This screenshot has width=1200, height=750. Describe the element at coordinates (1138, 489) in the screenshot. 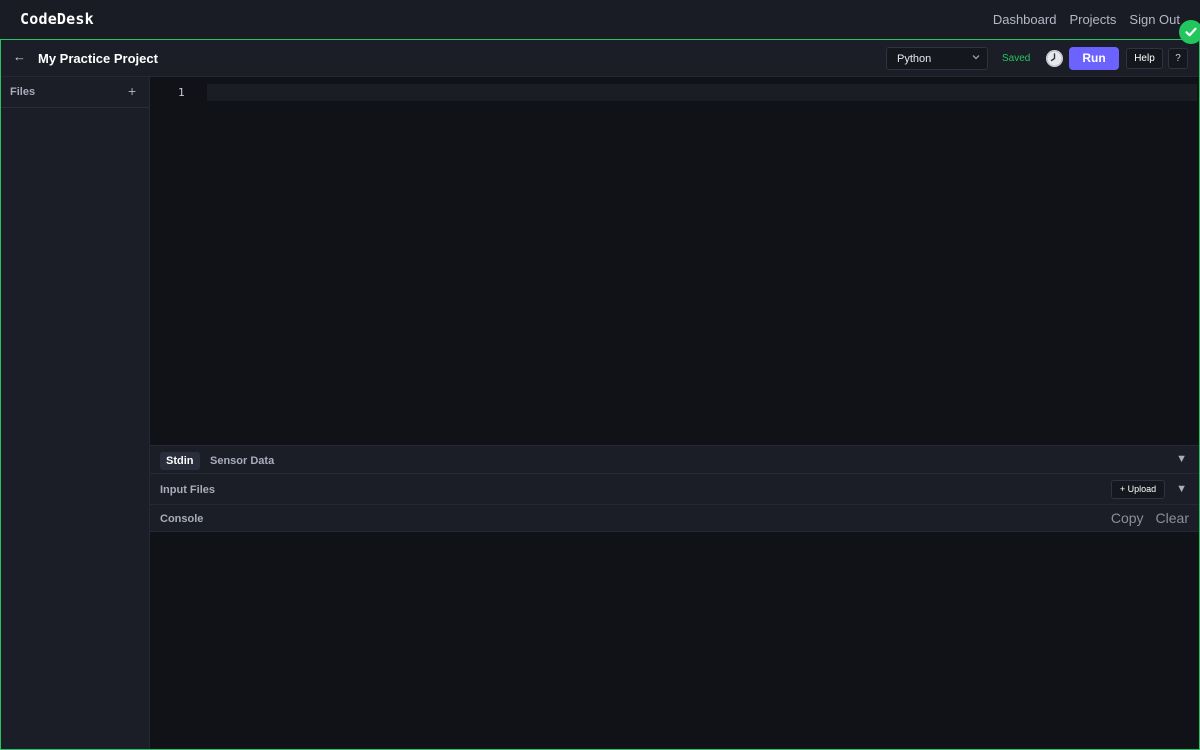

I see `upload-button: + Upload` at that location.